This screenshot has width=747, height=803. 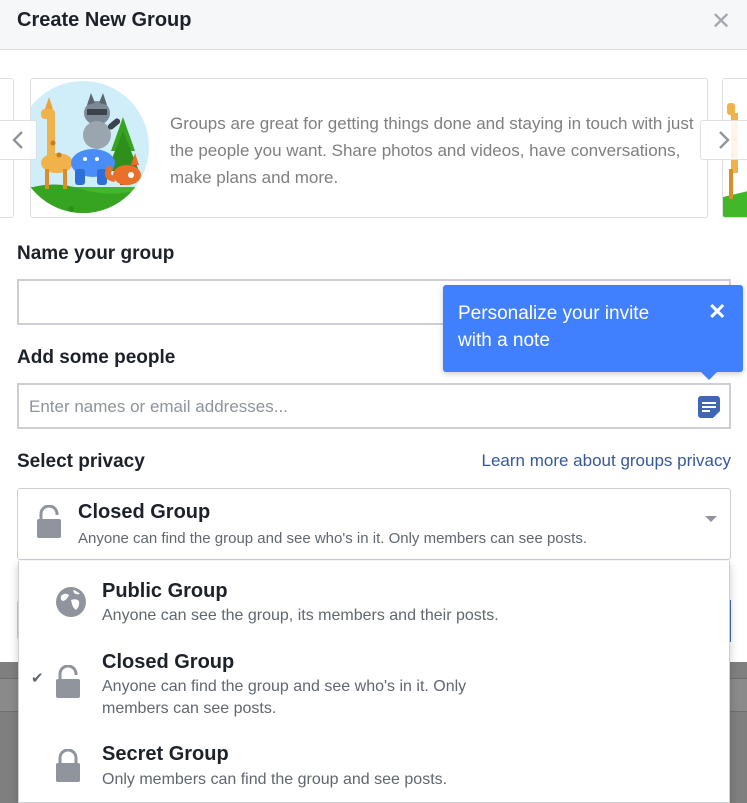 I want to click on option-title: Secret Group, so click(x=165, y=754).